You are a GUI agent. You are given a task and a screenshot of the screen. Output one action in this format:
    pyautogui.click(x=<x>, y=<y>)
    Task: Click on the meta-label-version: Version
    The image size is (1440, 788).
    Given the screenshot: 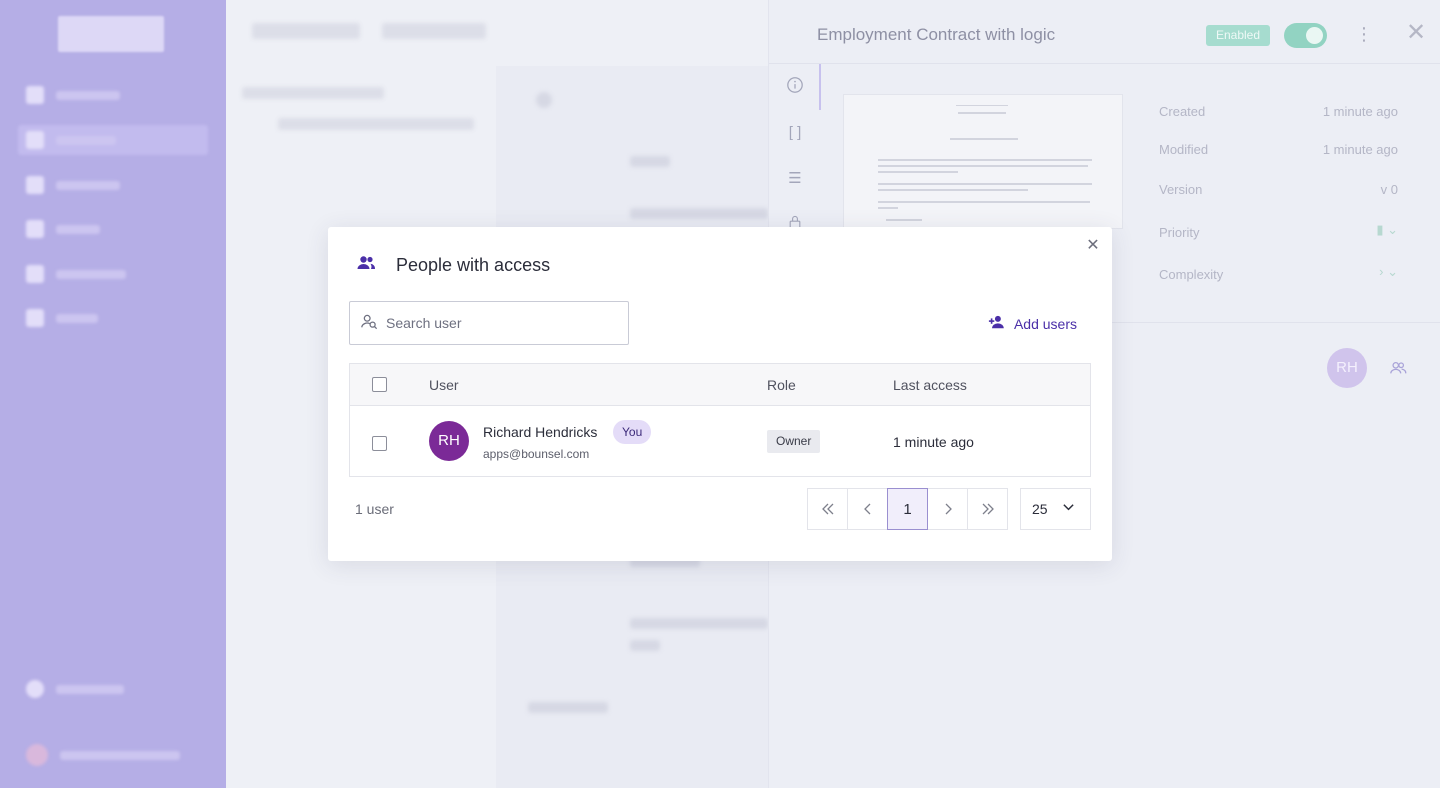 What is the action you would take?
    pyautogui.click(x=1181, y=189)
    